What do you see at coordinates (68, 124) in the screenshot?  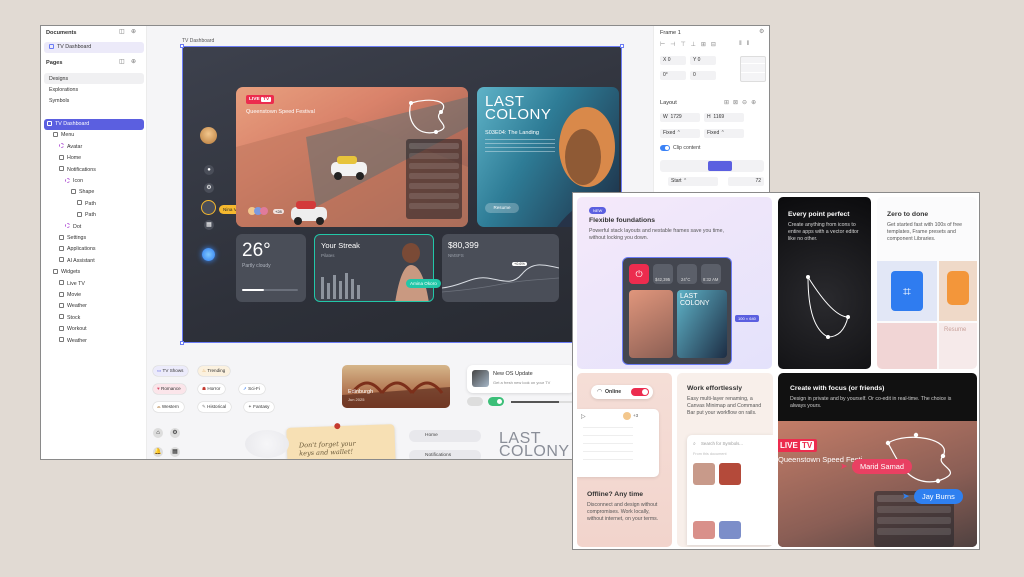 I see `layer-item: TV Dashboard` at bounding box center [68, 124].